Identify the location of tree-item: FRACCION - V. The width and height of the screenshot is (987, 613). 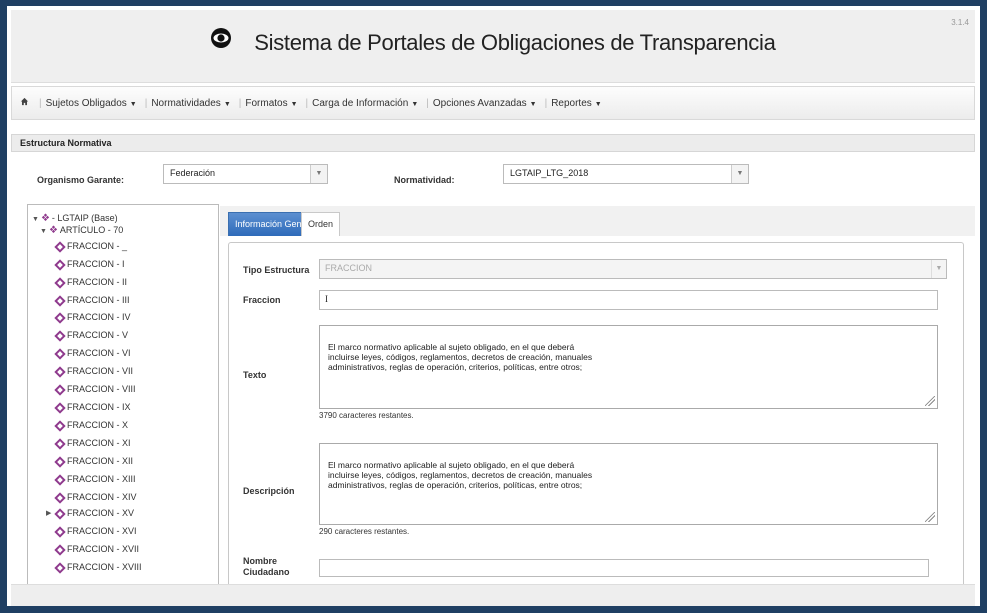
(91, 335).